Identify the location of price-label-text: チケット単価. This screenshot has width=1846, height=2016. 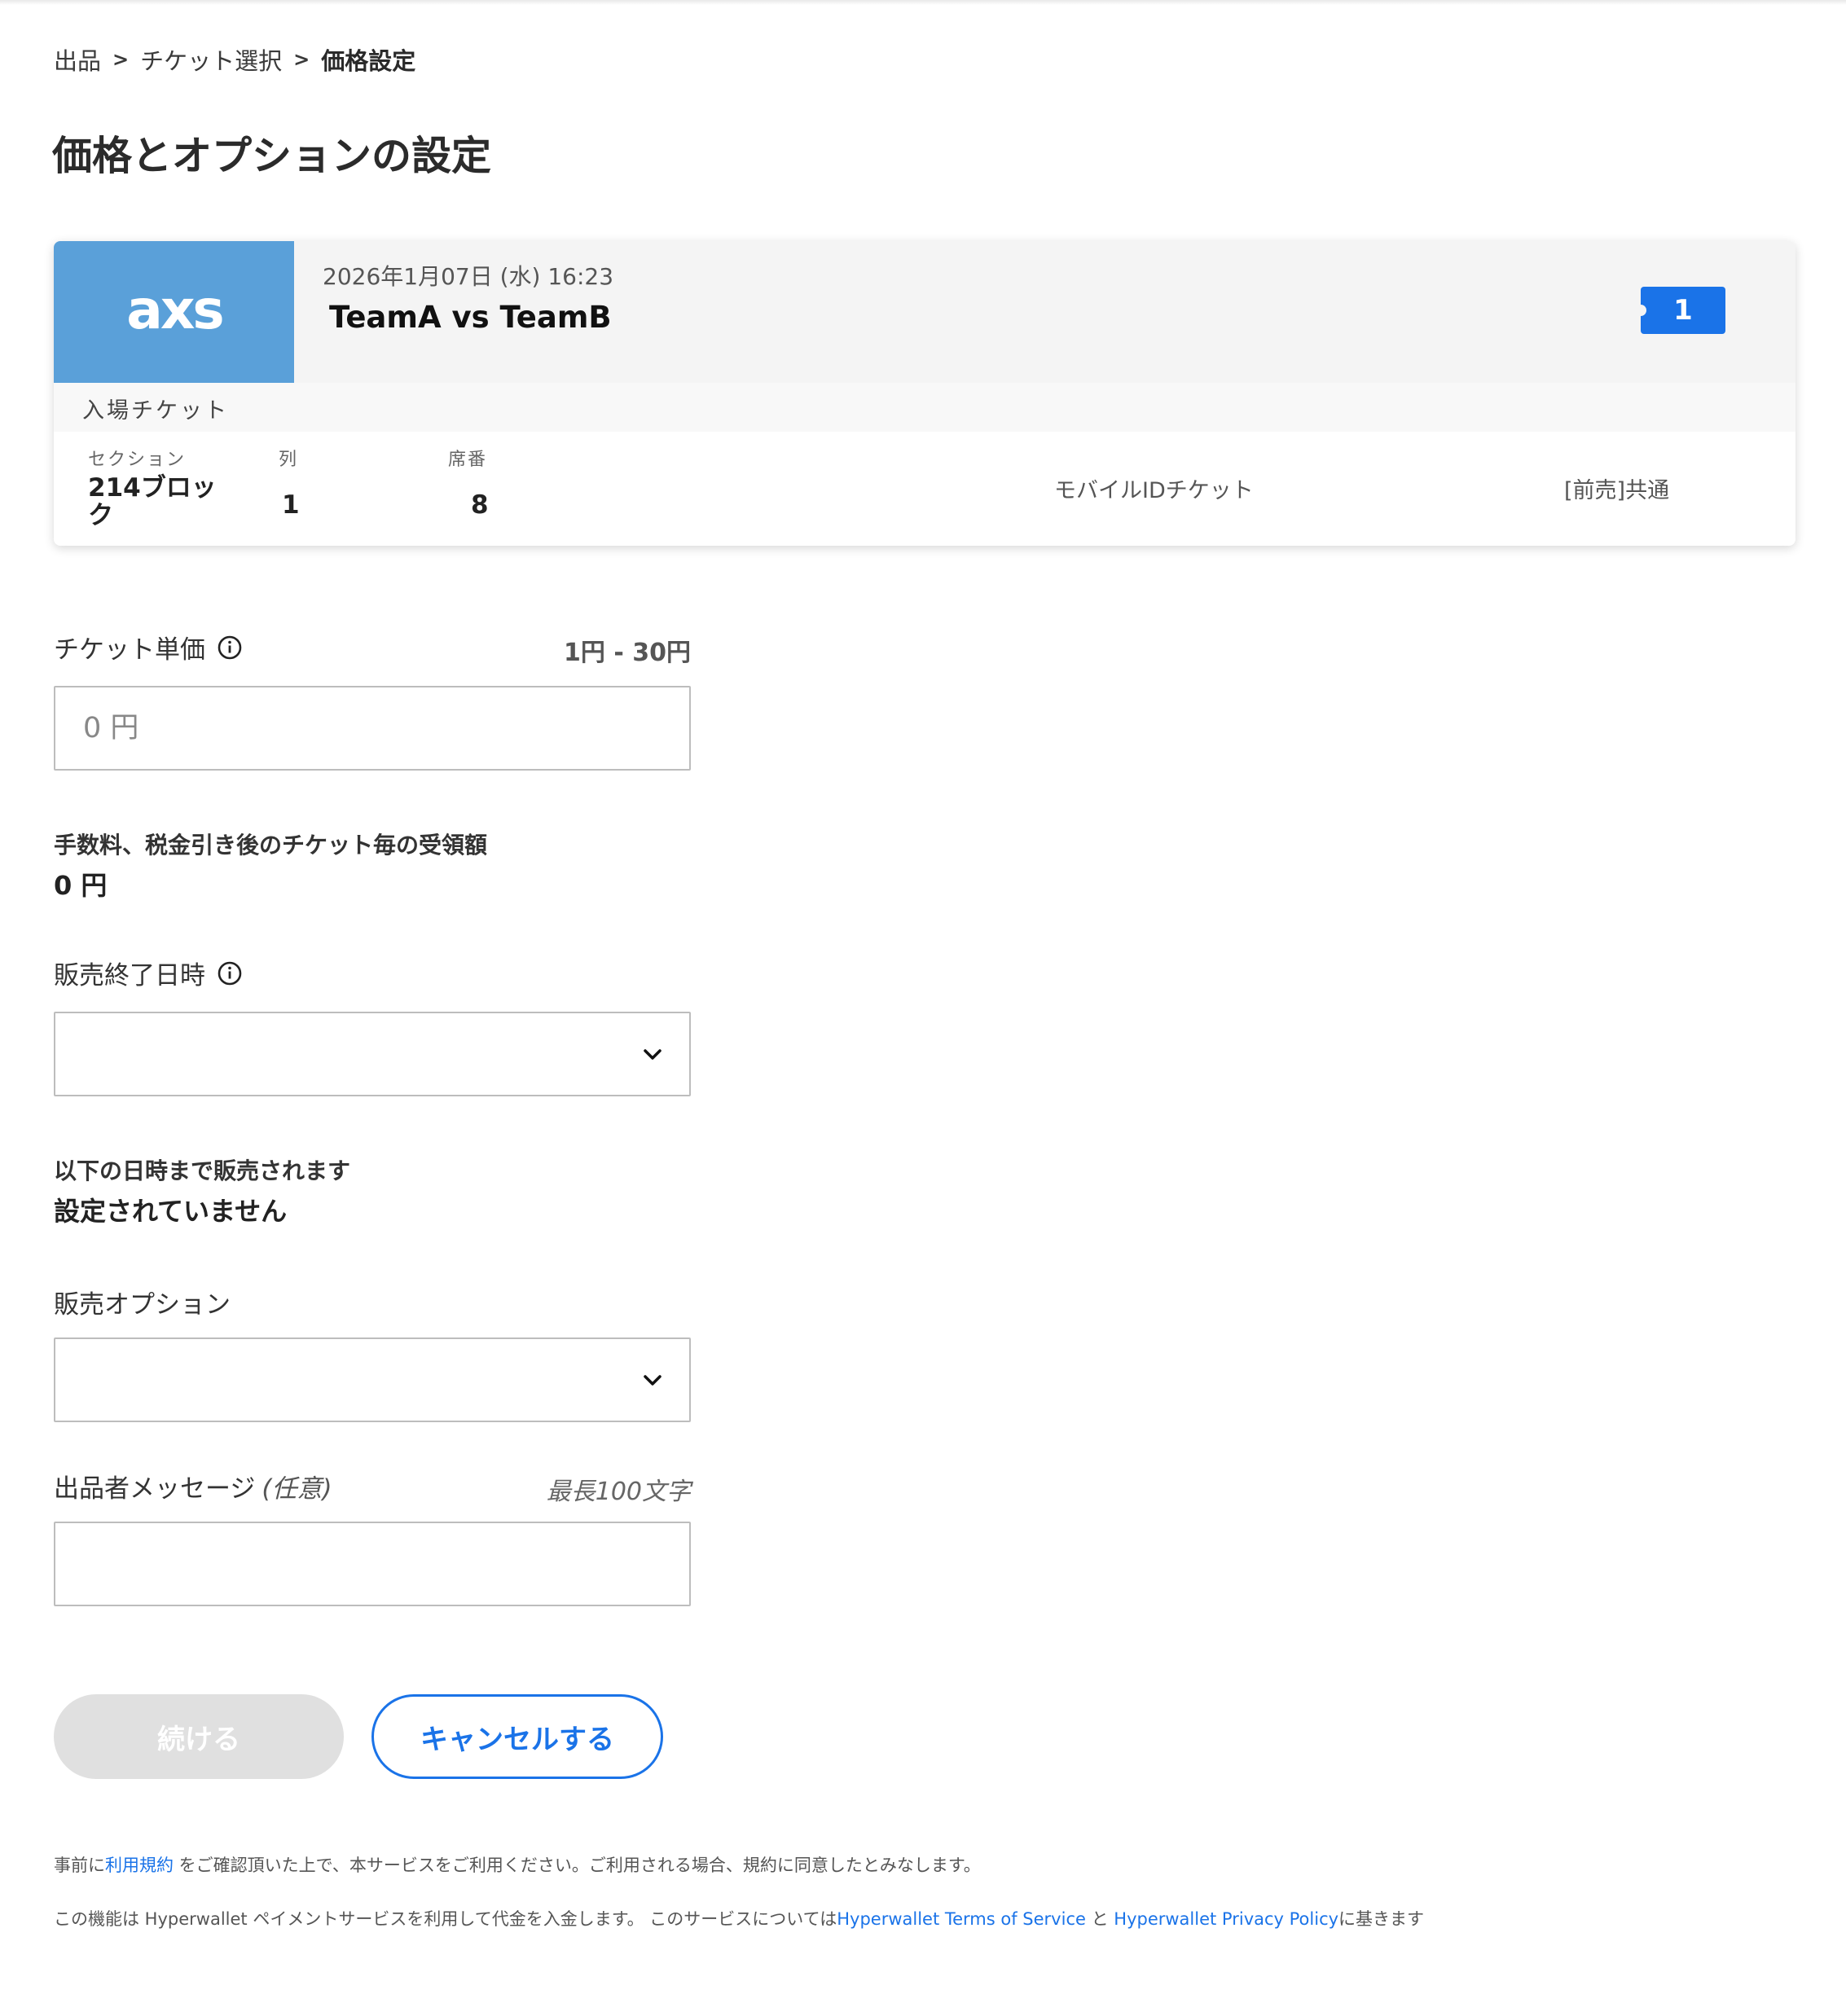
(129, 650).